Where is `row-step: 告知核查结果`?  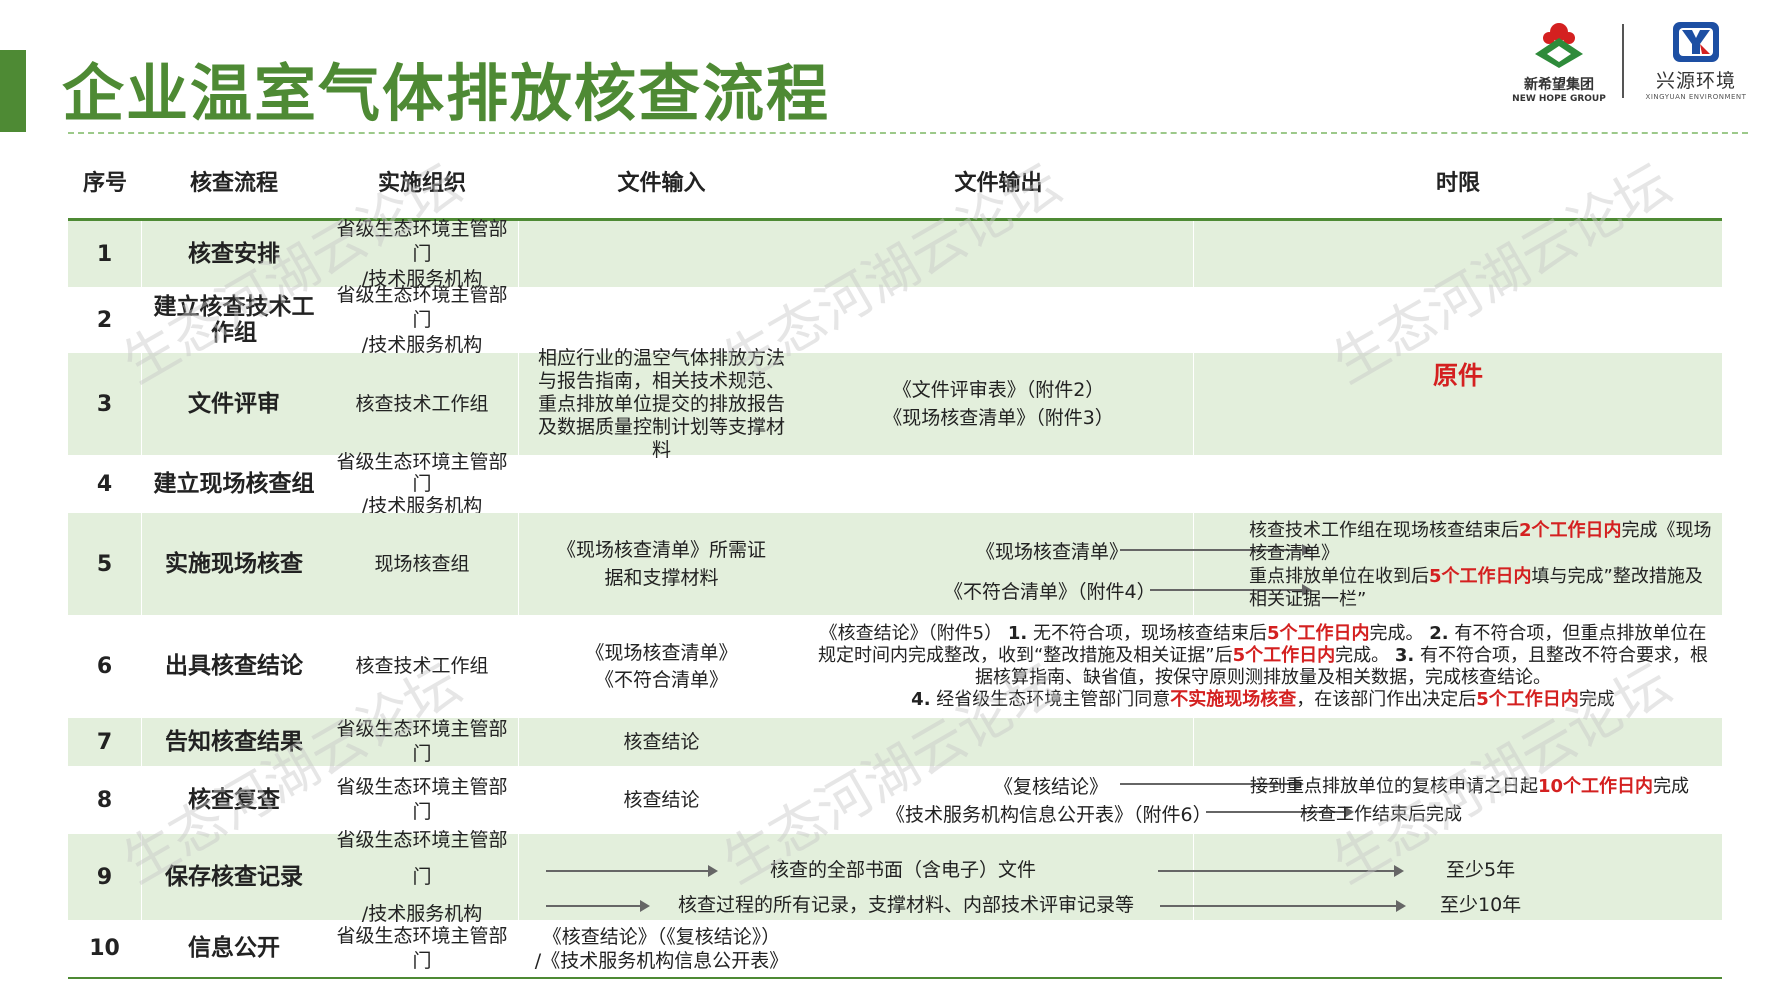
row-step: 告知核查结果 is located at coordinates (234, 741).